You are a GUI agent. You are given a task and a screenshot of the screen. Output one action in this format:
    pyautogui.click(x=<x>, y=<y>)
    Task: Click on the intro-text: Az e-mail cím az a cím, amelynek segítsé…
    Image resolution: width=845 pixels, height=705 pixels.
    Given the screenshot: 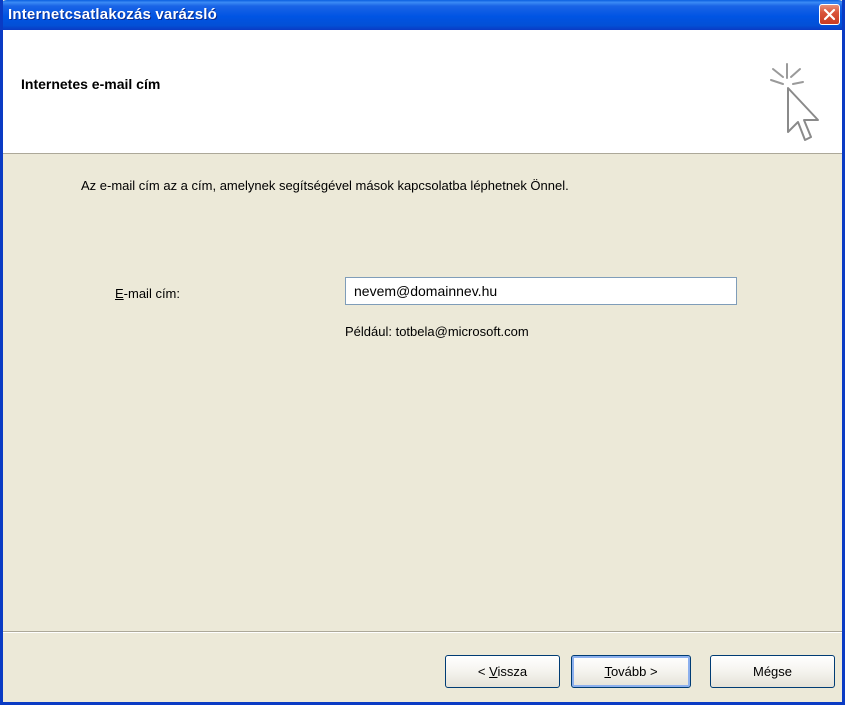 What is the action you would take?
    pyautogui.click(x=325, y=185)
    